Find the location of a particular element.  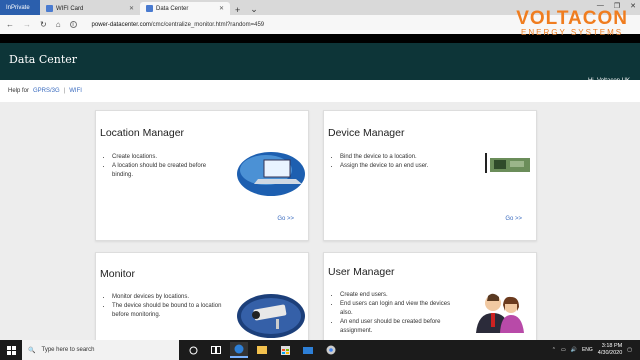

list-item: Bind the device to a location. is located at coordinates (405, 157).